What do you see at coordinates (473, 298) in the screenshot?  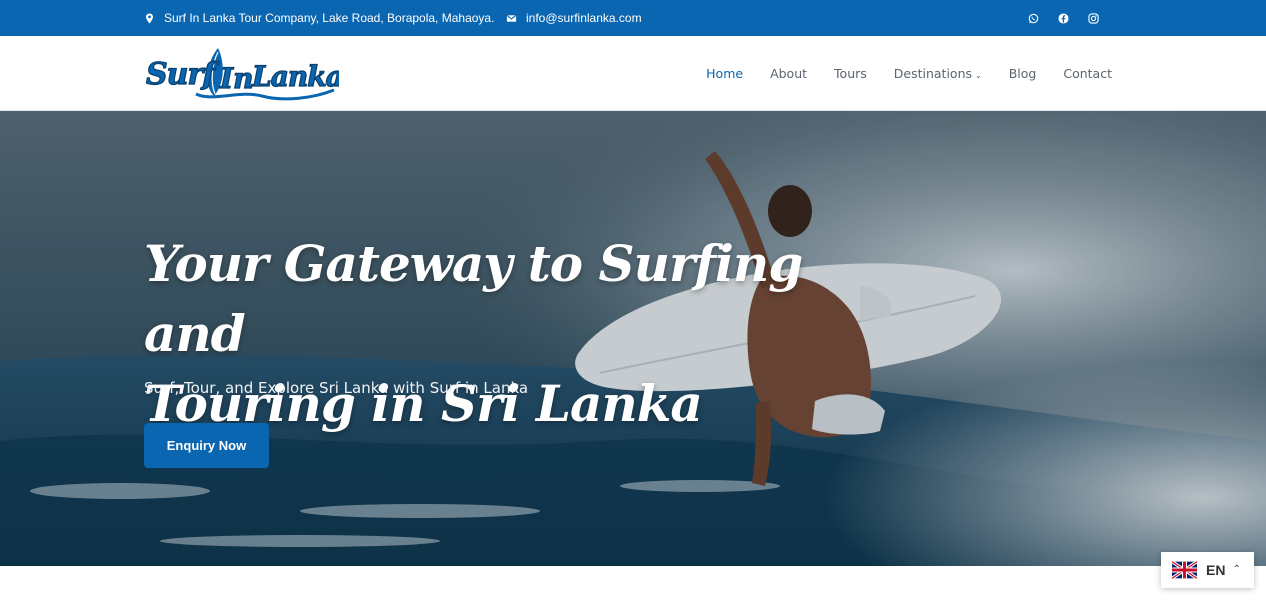 I see `hero-title-line-1: Your Gateway to Surfing and` at bounding box center [473, 298].